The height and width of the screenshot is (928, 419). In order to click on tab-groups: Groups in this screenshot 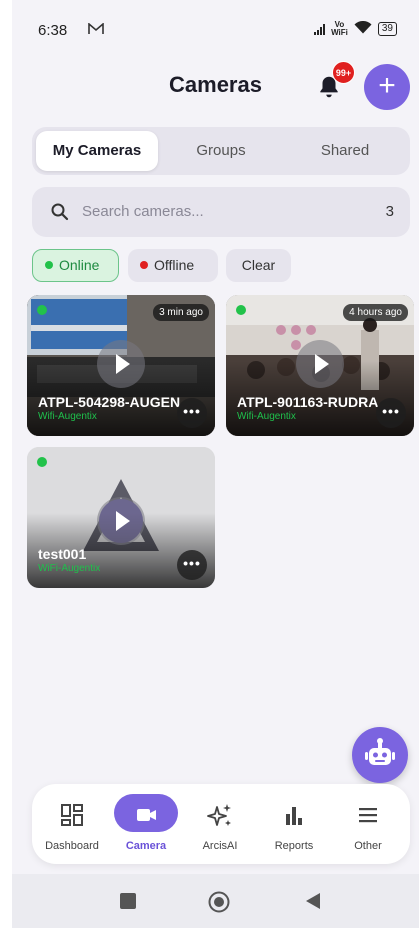, I will do `click(221, 151)`.